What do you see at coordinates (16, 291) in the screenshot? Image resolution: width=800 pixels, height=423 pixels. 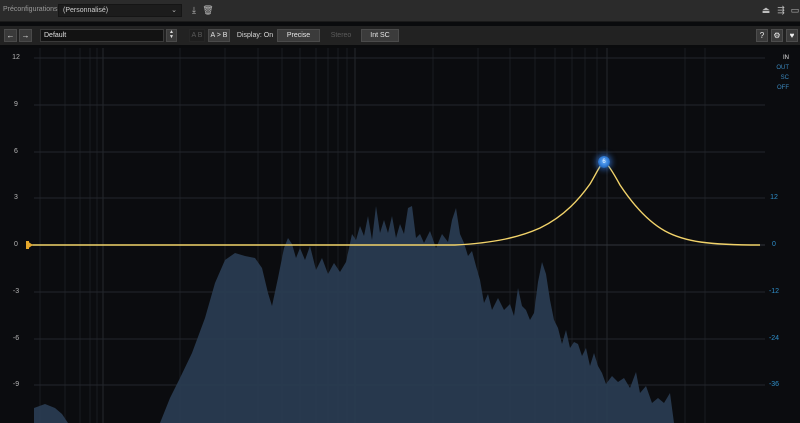 I see `y-label-minus-3: -3` at bounding box center [16, 291].